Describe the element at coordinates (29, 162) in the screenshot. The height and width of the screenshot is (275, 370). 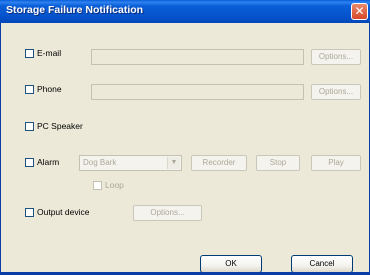
I see `alarm-checkbox` at that location.